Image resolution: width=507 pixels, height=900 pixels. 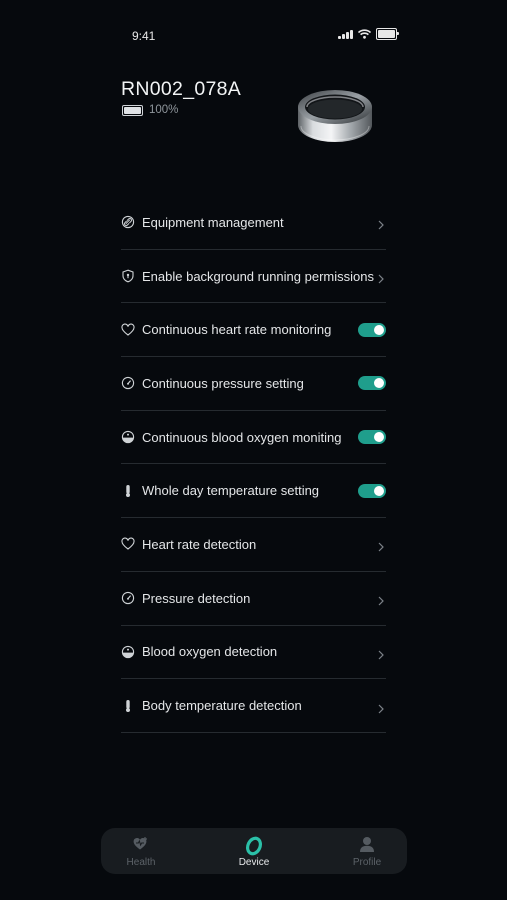 I want to click on status-time: 9:41, so click(x=144, y=36).